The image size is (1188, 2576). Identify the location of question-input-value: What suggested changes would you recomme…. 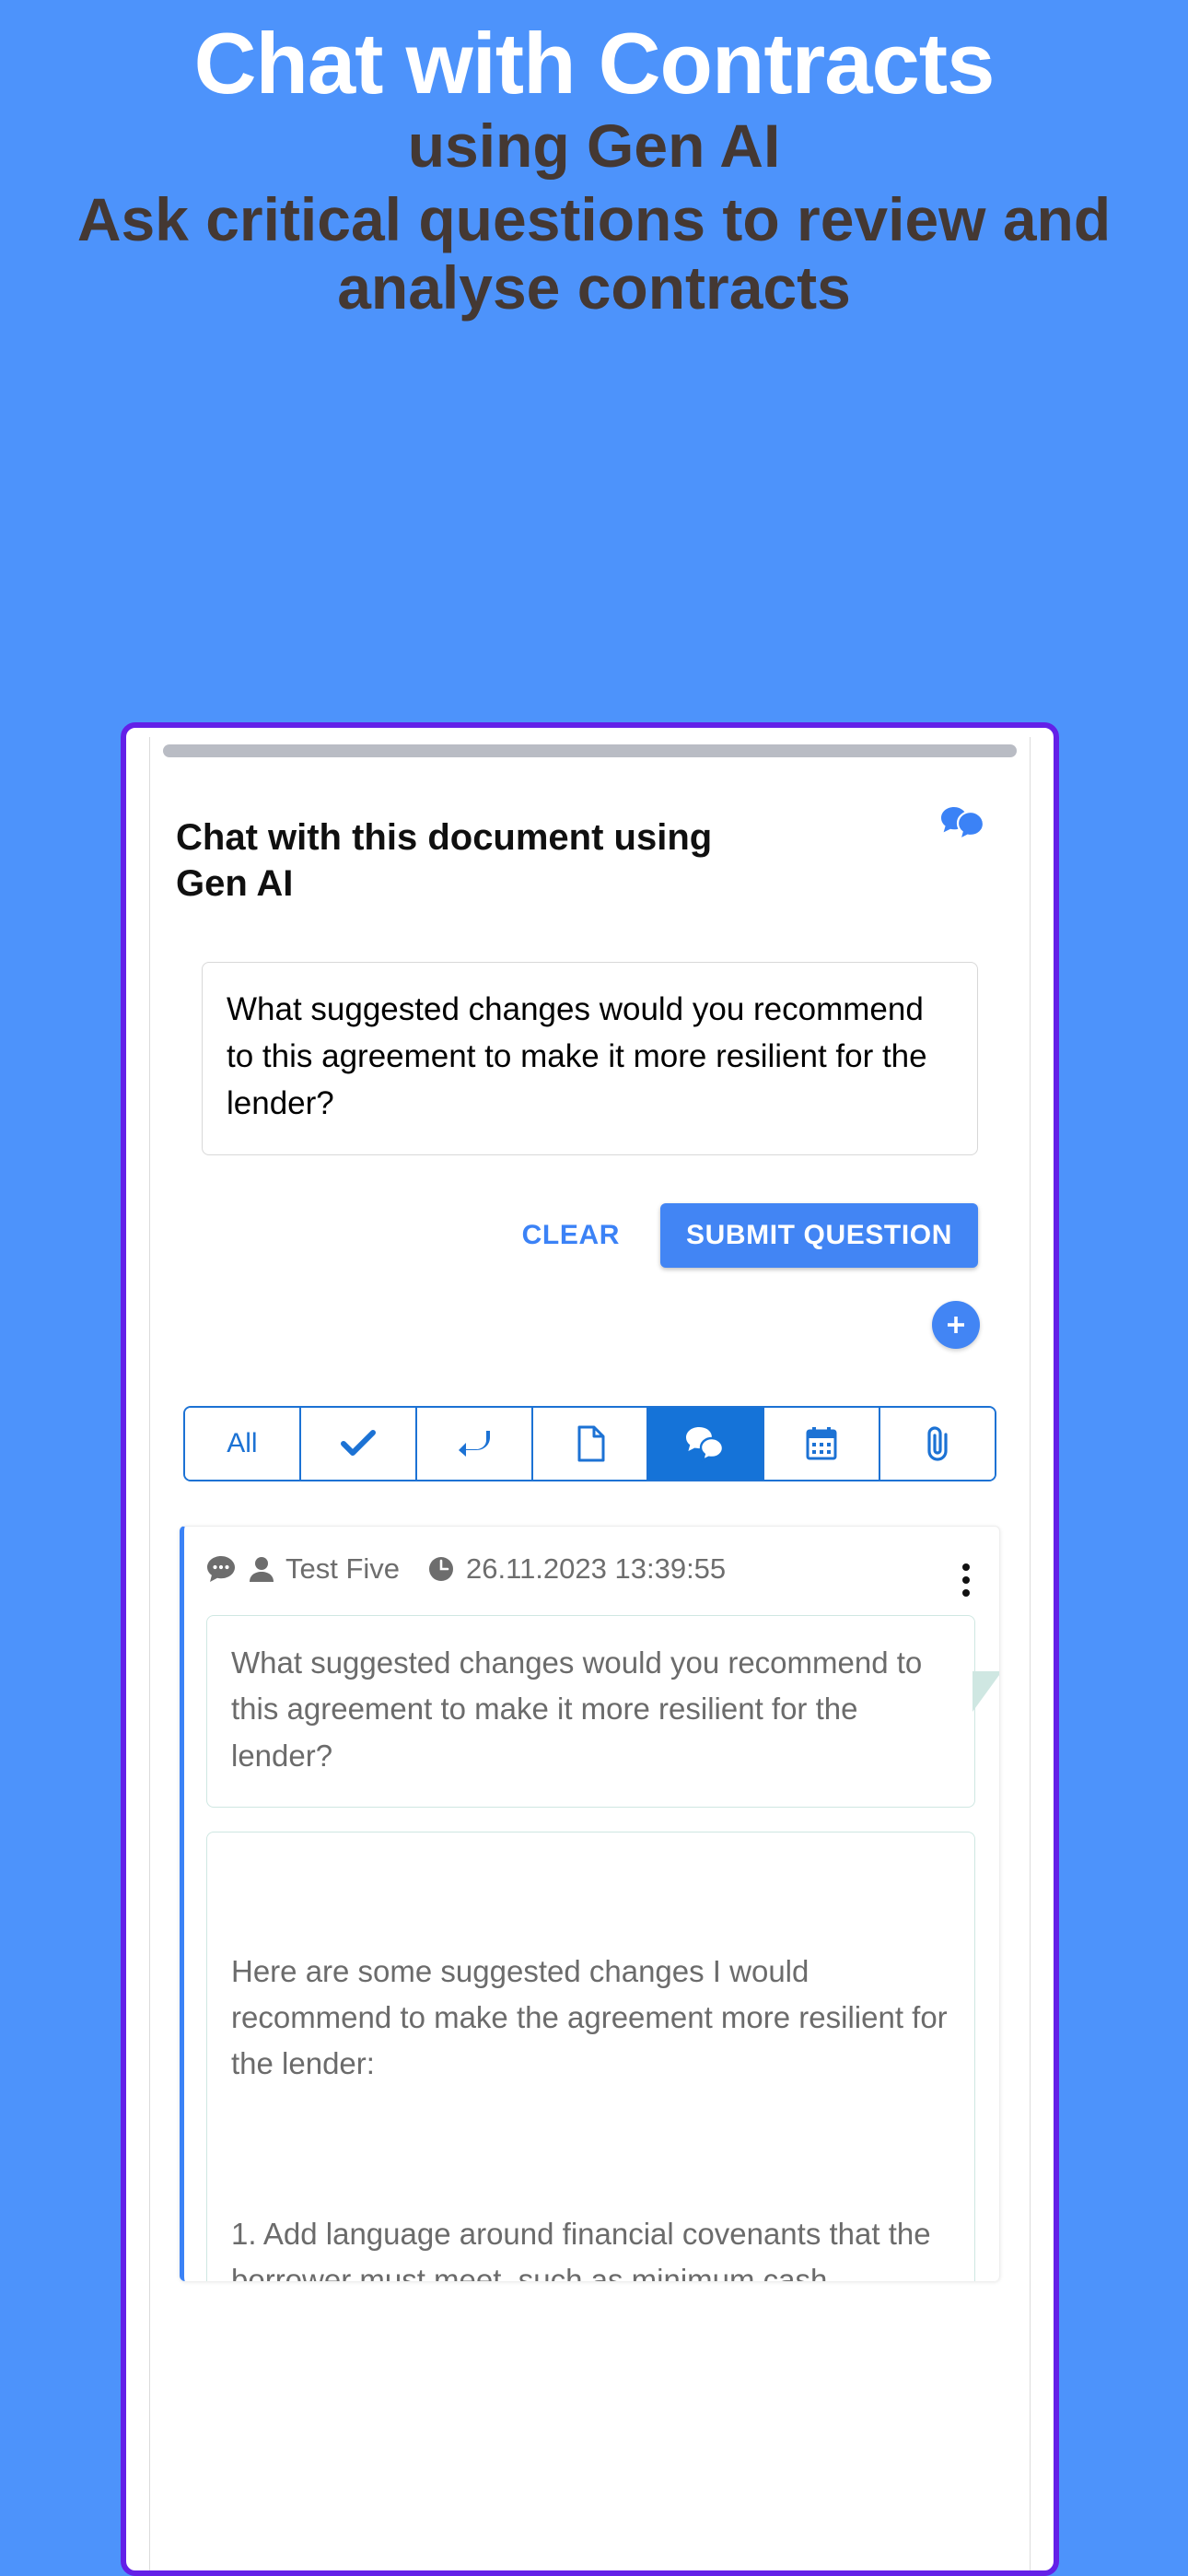
(582, 1056).